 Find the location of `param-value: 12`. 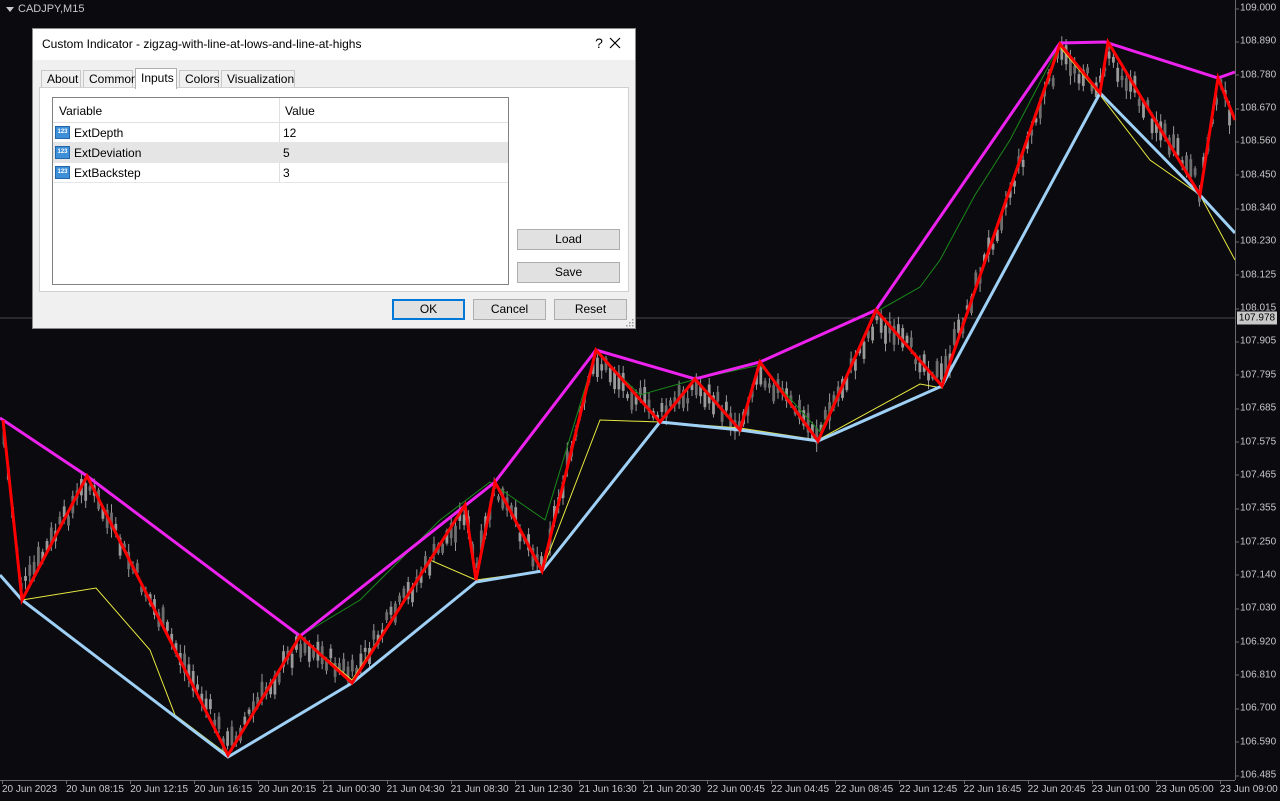

param-value: 12 is located at coordinates (289, 133).